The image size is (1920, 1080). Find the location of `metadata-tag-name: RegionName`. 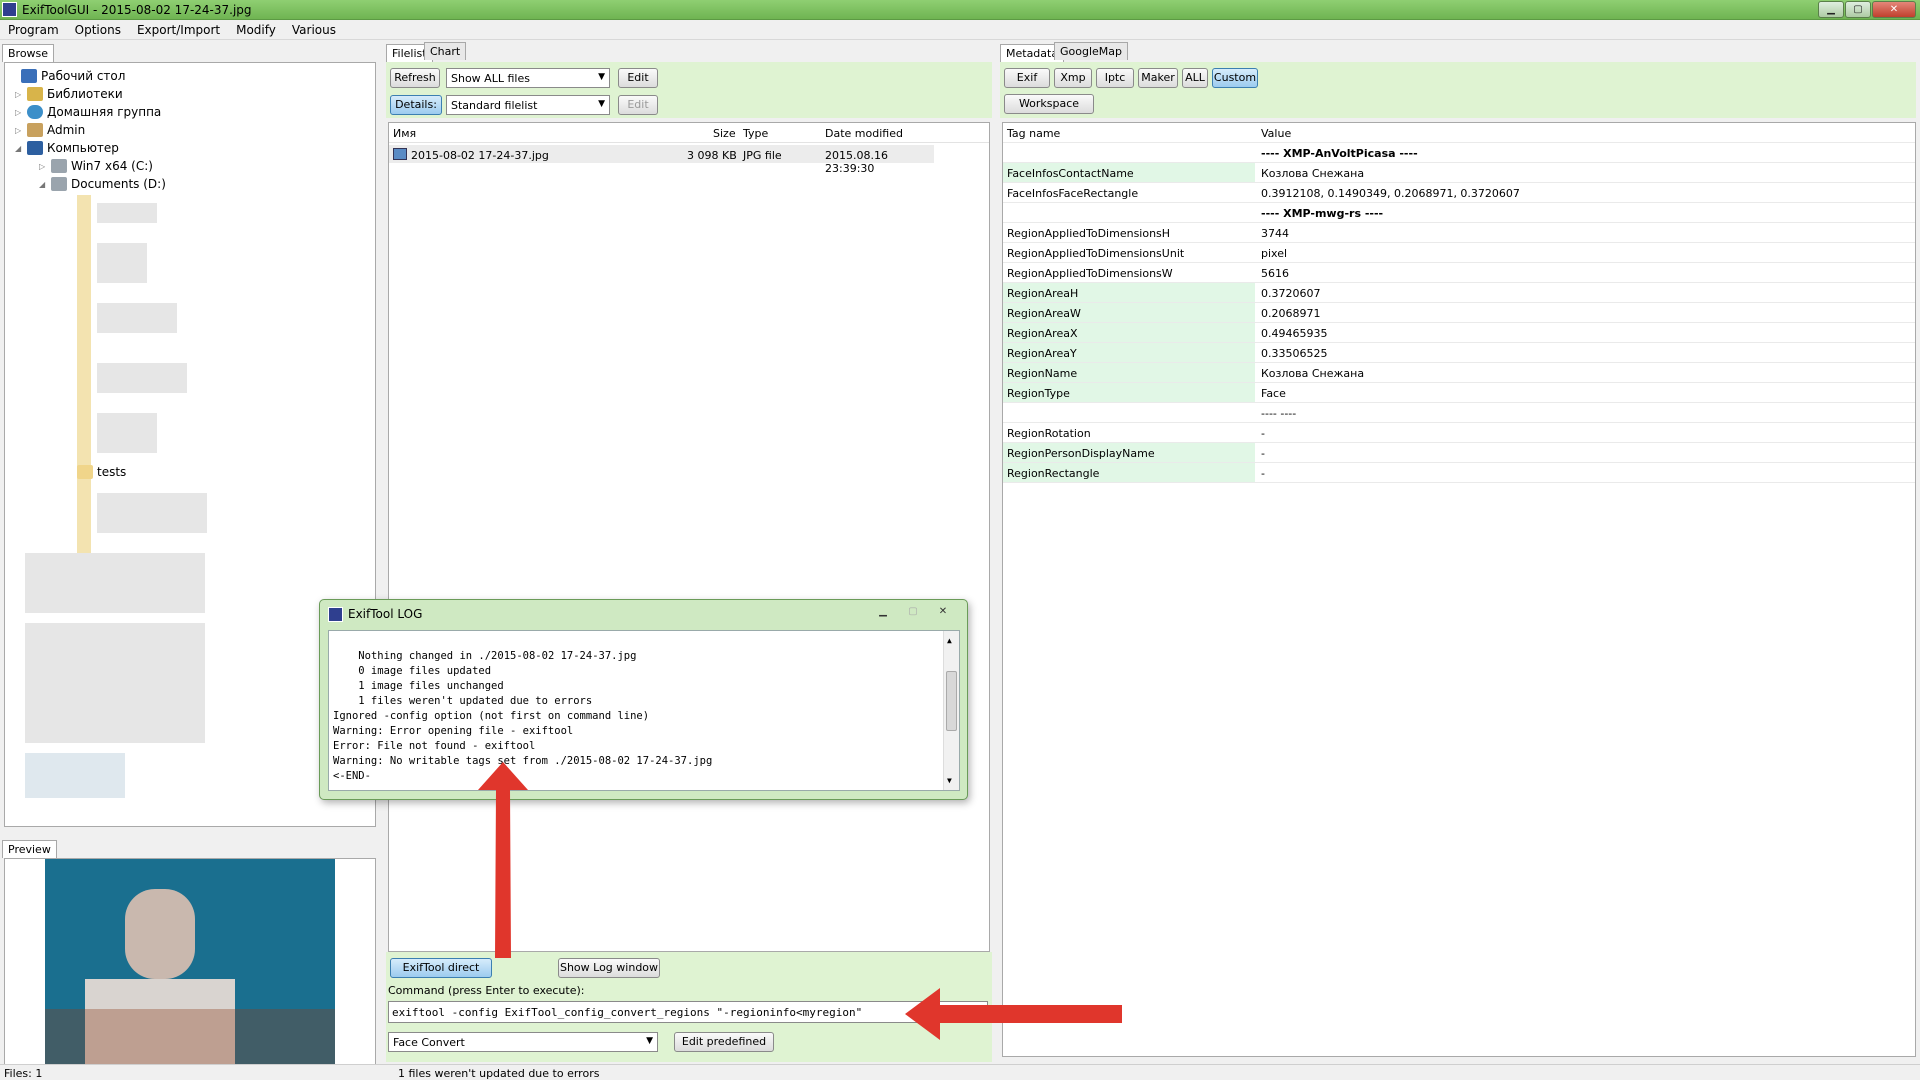

metadata-tag-name: RegionName is located at coordinates (1129, 372).